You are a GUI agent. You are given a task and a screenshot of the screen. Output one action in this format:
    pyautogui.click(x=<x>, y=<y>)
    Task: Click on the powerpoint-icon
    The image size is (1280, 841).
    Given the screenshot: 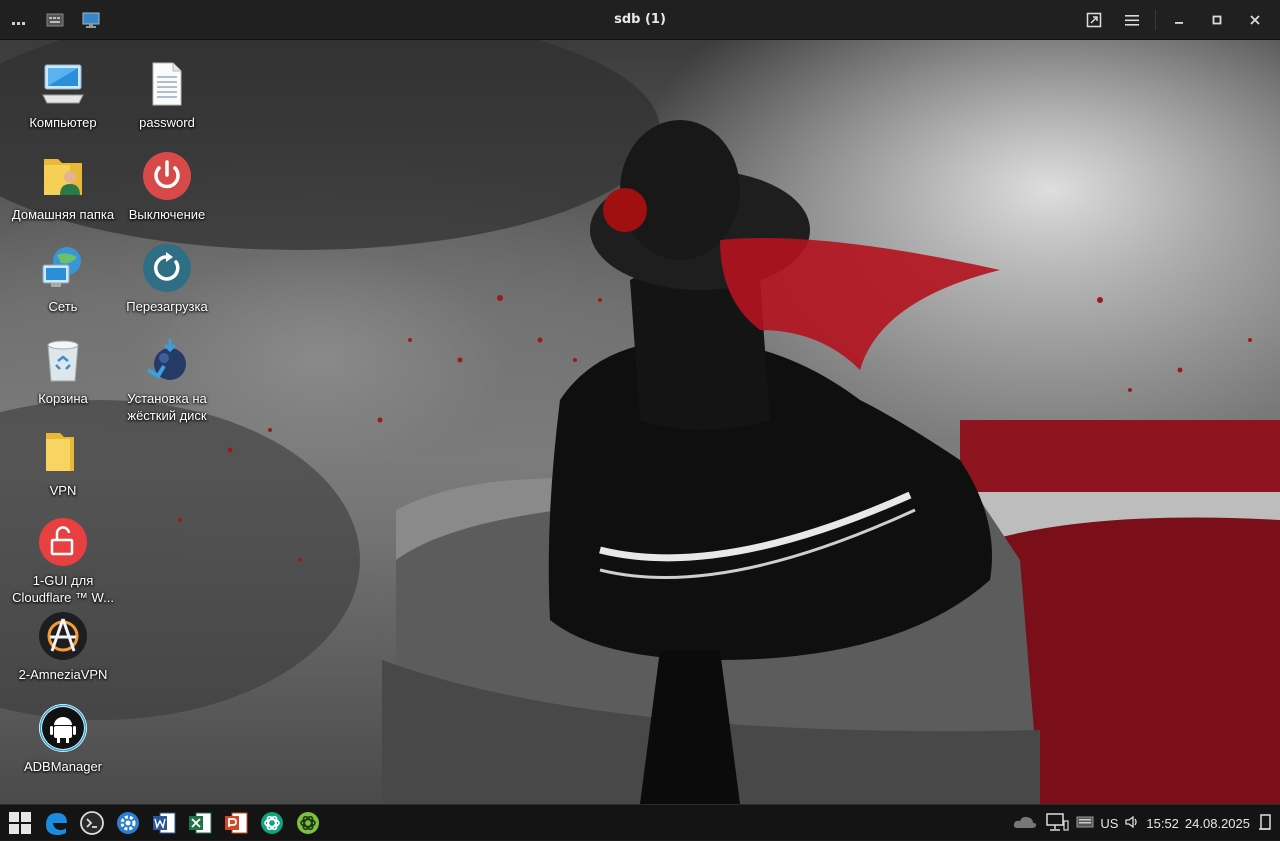 What is the action you would take?
    pyautogui.click(x=236, y=823)
    